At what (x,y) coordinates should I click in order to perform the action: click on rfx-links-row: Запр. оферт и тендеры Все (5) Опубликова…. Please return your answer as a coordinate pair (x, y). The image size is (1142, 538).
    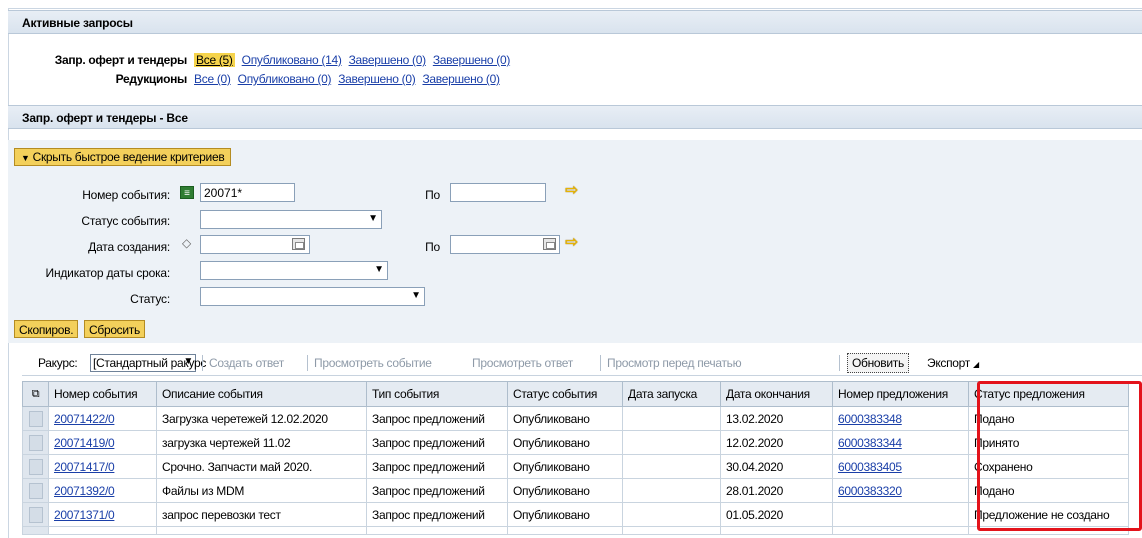
    Looking at the image, I should click on (266, 60).